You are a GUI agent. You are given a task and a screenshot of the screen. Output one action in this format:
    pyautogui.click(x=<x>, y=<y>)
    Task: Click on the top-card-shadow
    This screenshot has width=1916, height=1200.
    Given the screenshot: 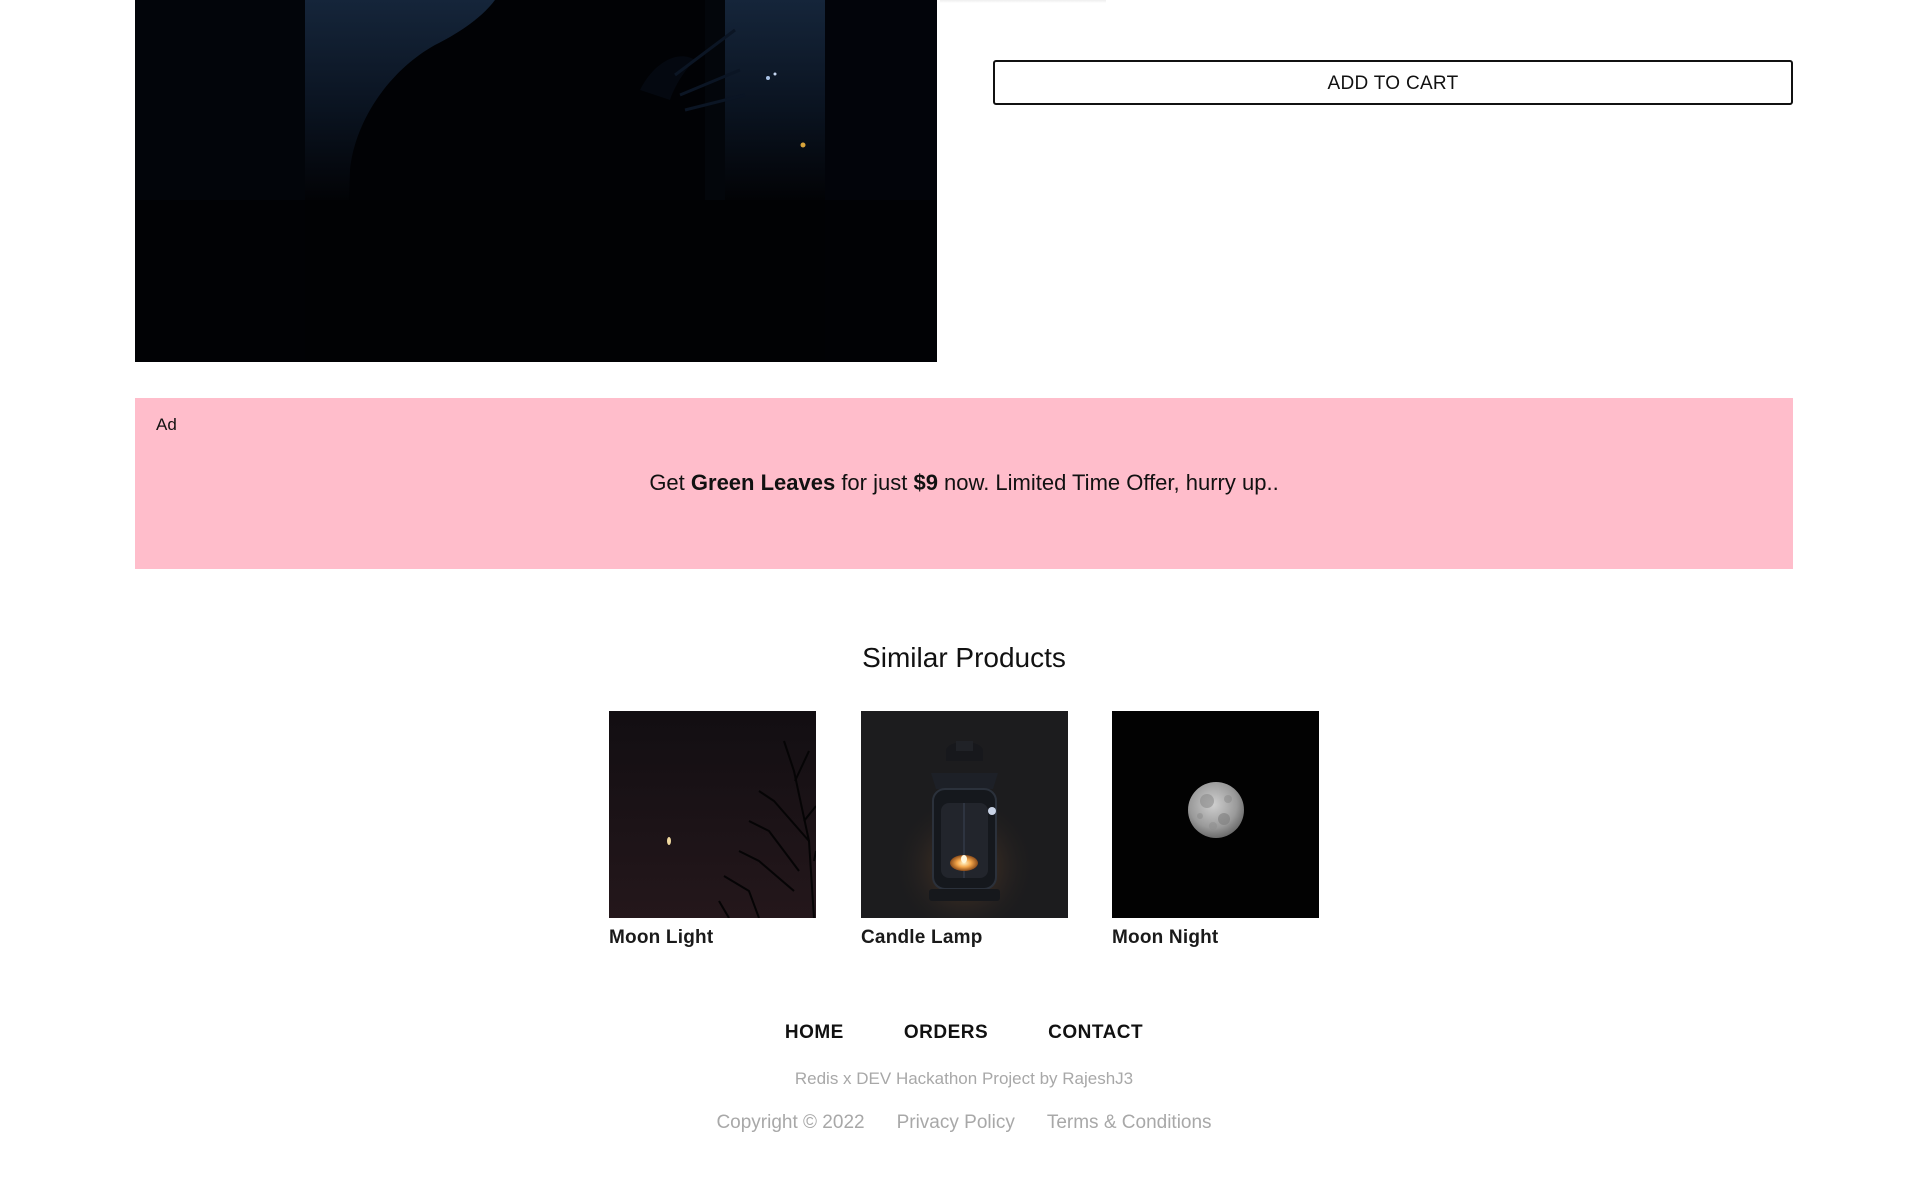 What is the action you would take?
    pyautogui.click(x=1023, y=1)
    